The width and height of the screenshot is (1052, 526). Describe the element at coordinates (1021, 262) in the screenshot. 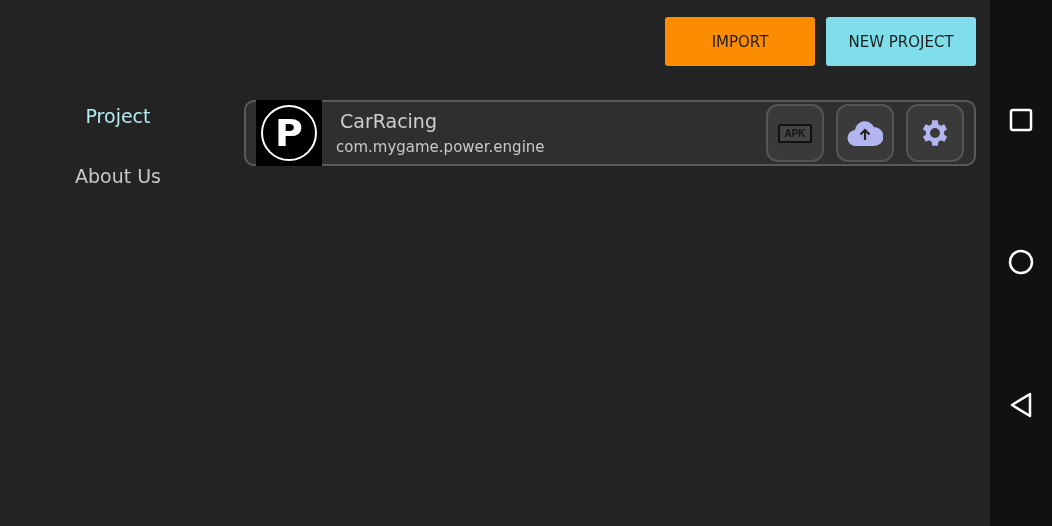

I see `home-icon` at that location.